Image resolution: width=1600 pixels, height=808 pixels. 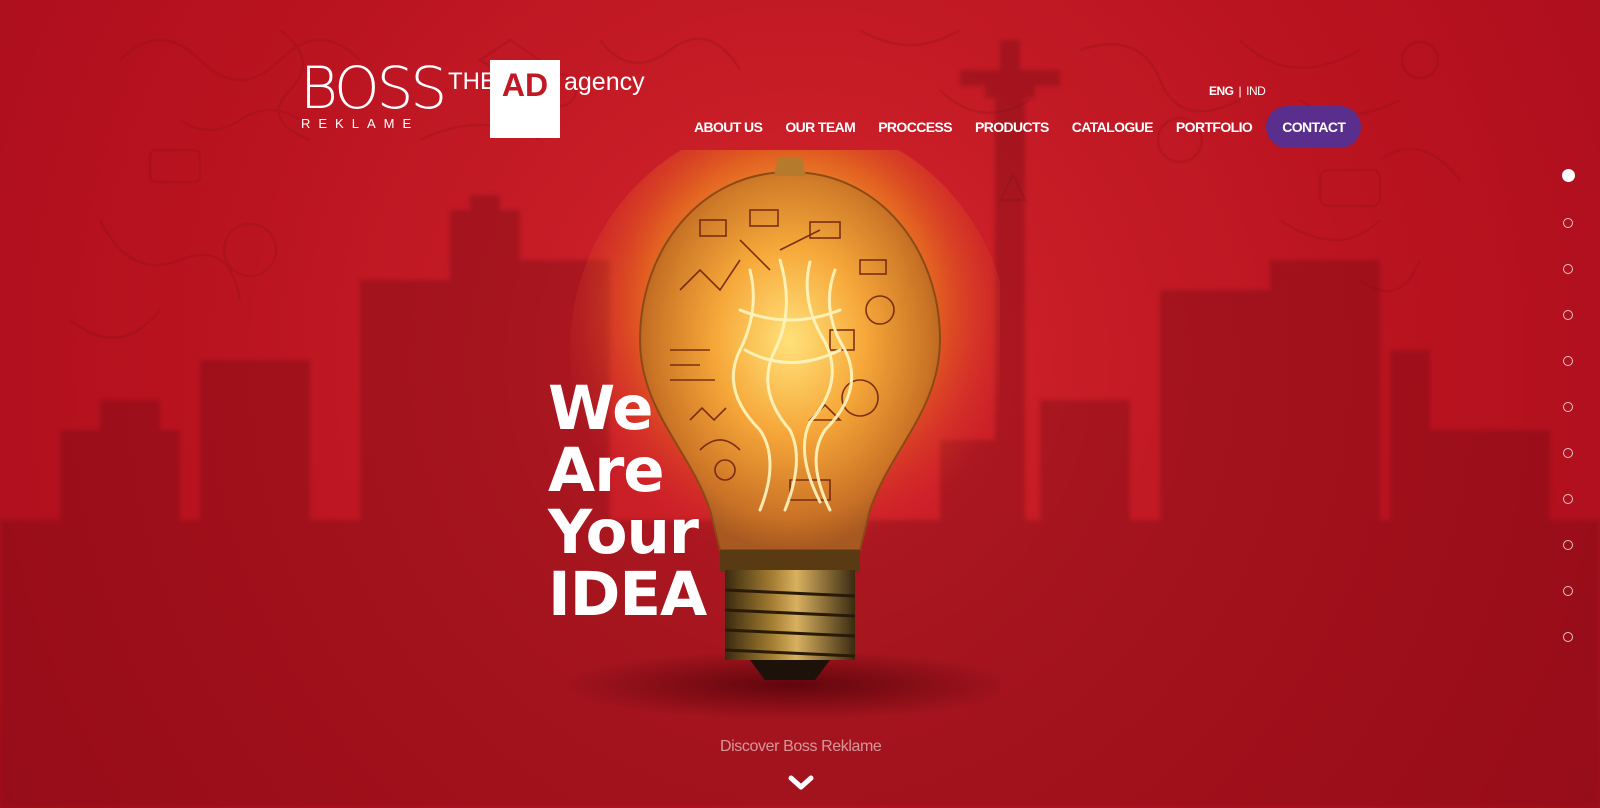 I want to click on logo-the-text: THE, so click(x=472, y=81).